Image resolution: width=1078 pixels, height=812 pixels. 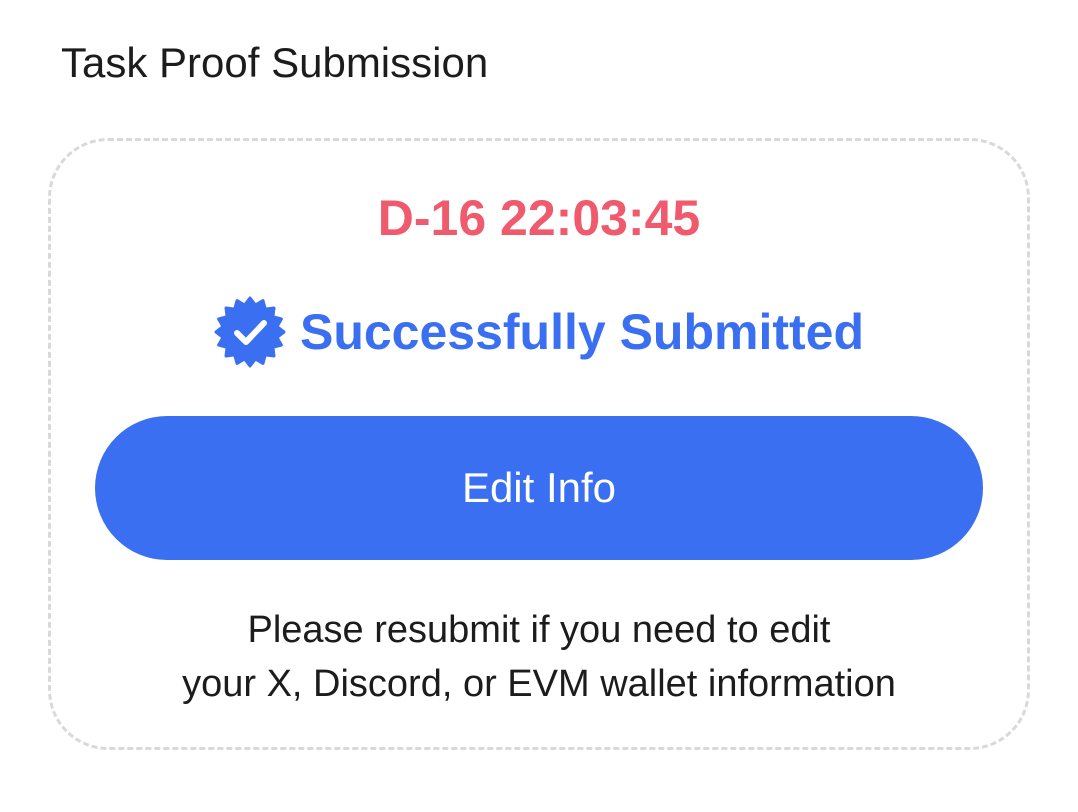 What do you see at coordinates (250, 332) in the screenshot?
I see `verified-badge-icon` at bounding box center [250, 332].